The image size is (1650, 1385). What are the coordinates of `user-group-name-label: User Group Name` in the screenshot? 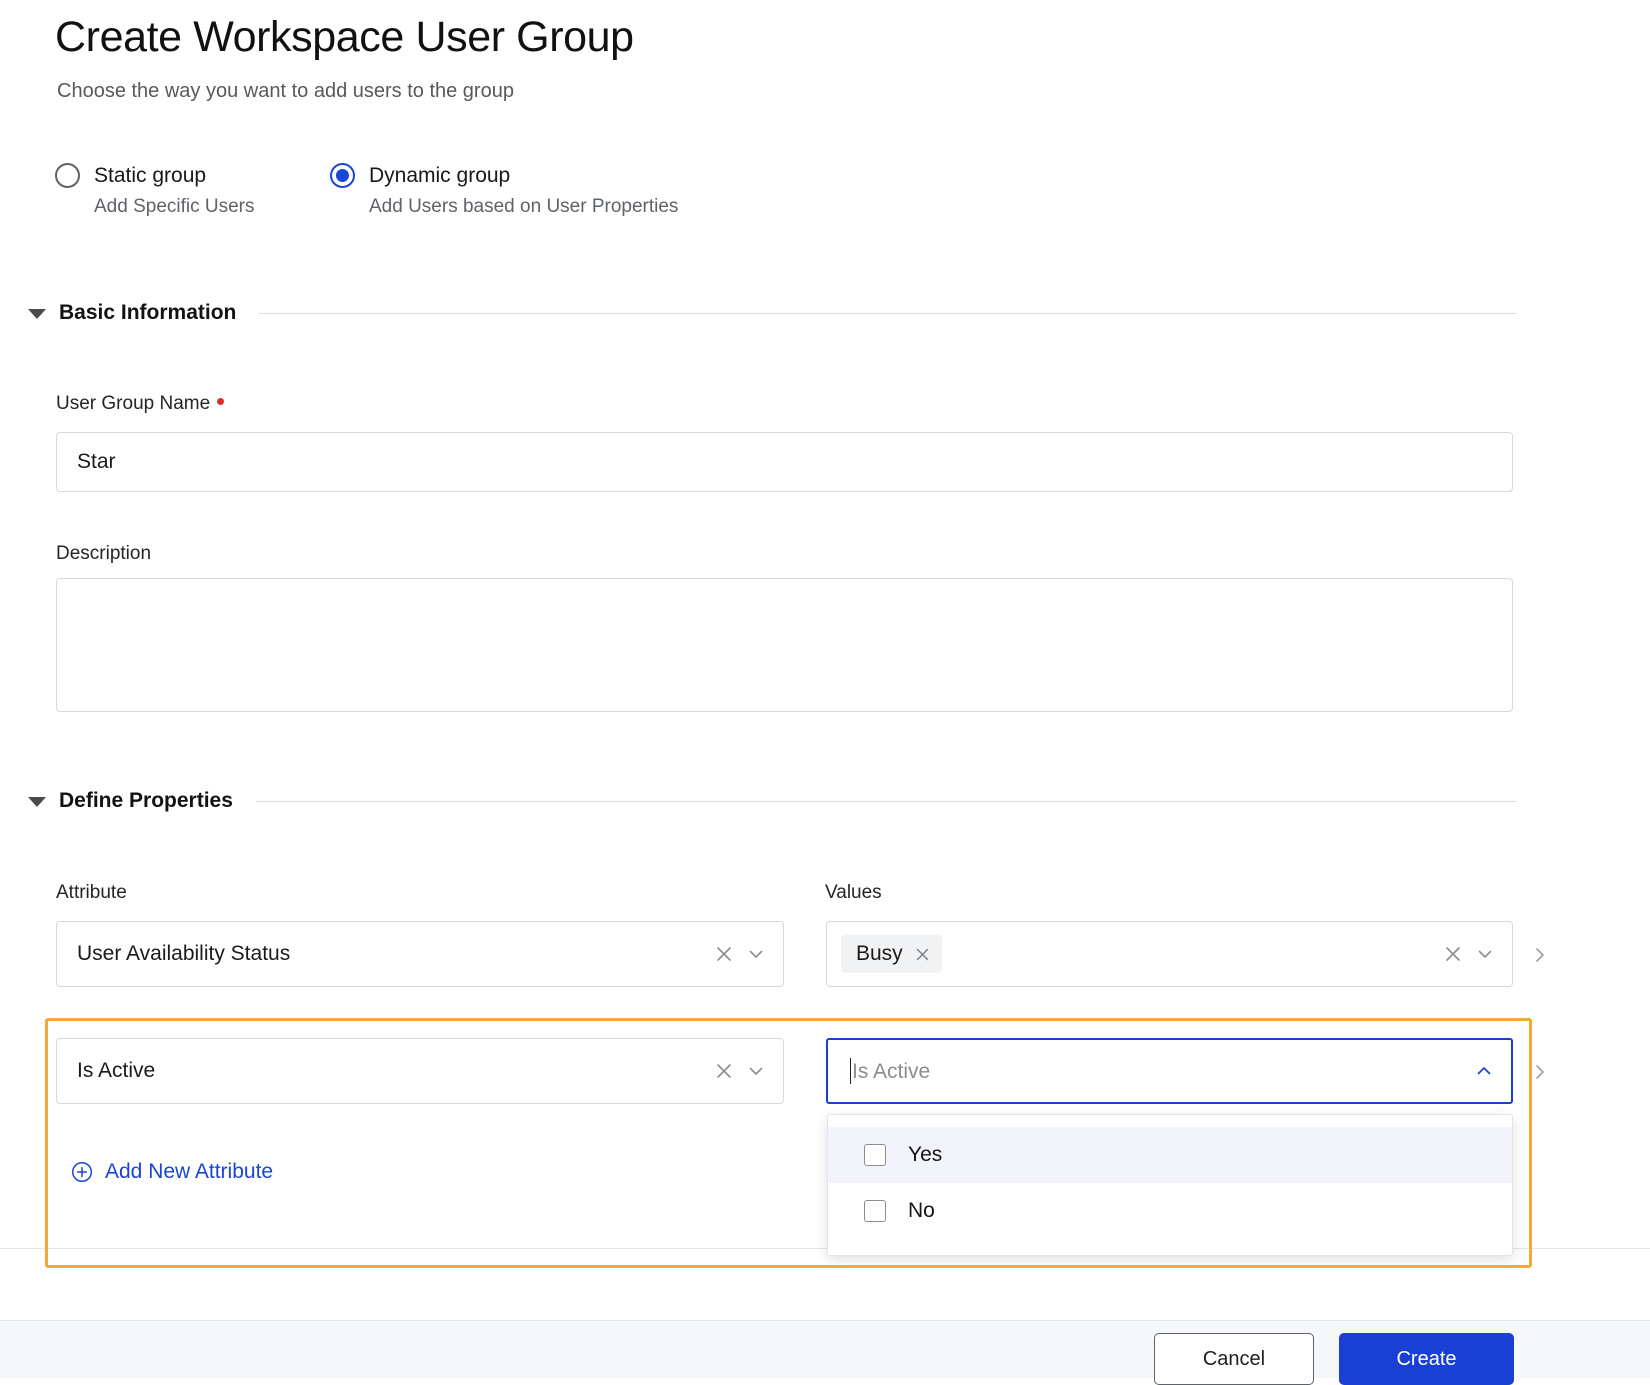 It's located at (140, 404).